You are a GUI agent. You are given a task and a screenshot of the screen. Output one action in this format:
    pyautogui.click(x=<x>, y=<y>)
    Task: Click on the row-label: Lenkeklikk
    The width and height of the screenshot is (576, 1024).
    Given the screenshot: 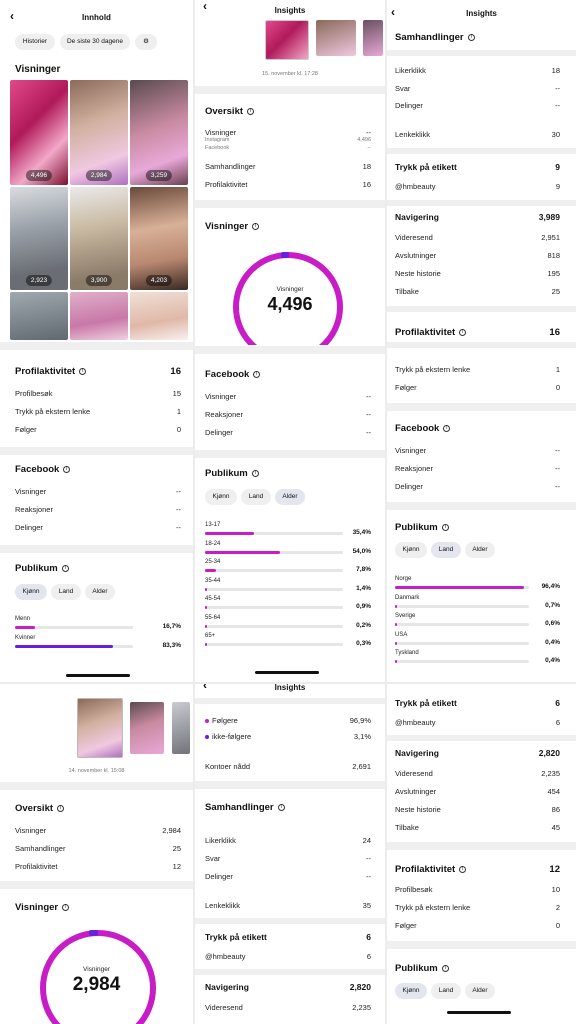 What is the action you would take?
    pyautogui.click(x=413, y=134)
    